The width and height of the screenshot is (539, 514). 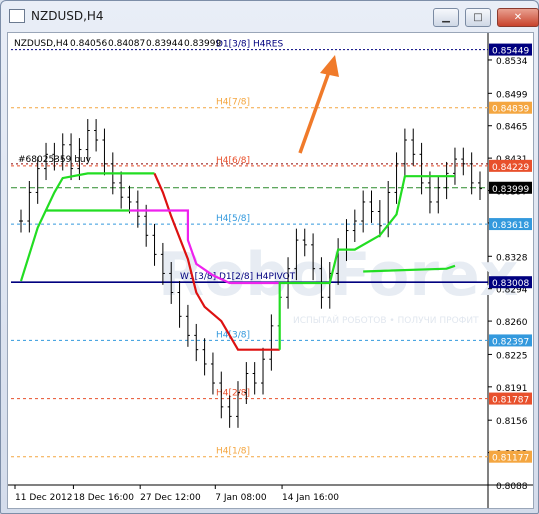 What do you see at coordinates (386, 320) in the screenshot?
I see `watermark-subtitle: ИСПЫТАЙ РОБОТОВ • ПОЛУЧИ ПРОФИТ` at bounding box center [386, 320].